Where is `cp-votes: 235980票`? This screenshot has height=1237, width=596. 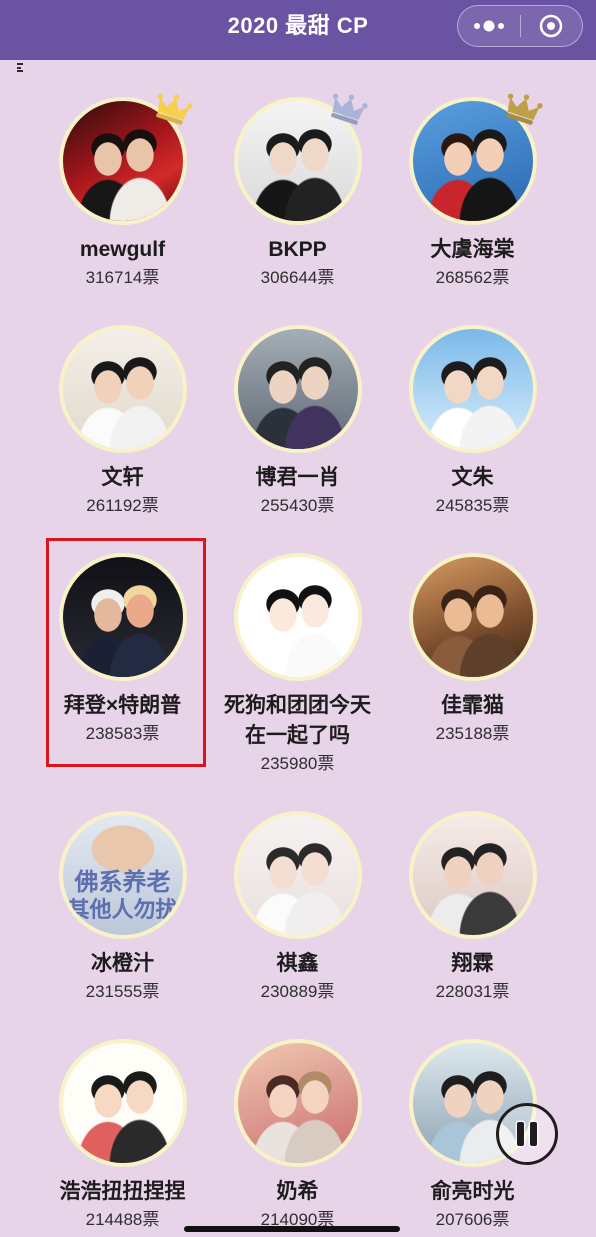
cp-votes: 235980票 is located at coordinates (298, 764).